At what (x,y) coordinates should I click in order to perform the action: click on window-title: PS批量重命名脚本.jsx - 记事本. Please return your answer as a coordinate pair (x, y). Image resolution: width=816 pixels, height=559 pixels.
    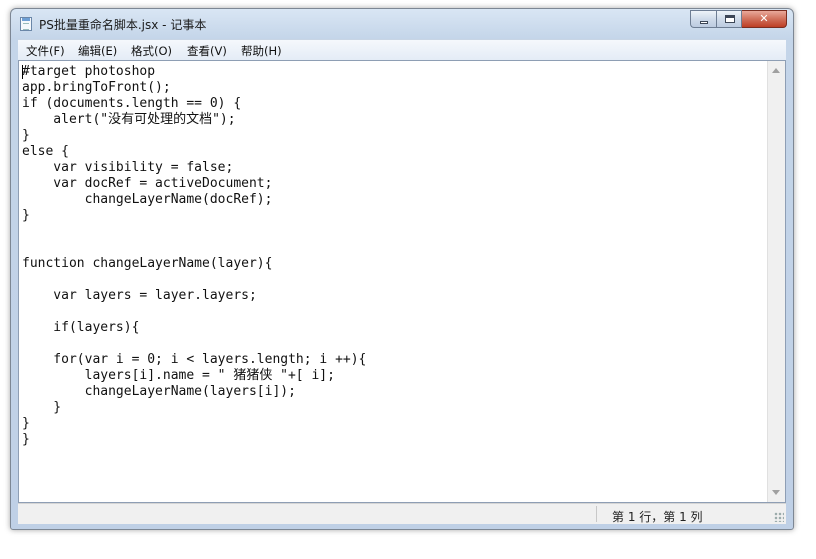
    Looking at the image, I should click on (123, 25).